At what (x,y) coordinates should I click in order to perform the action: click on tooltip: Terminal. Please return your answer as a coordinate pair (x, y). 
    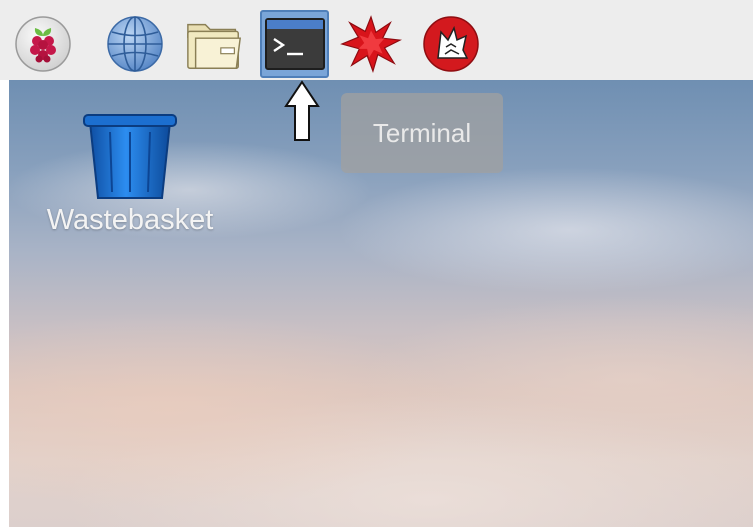
    Looking at the image, I should click on (422, 133).